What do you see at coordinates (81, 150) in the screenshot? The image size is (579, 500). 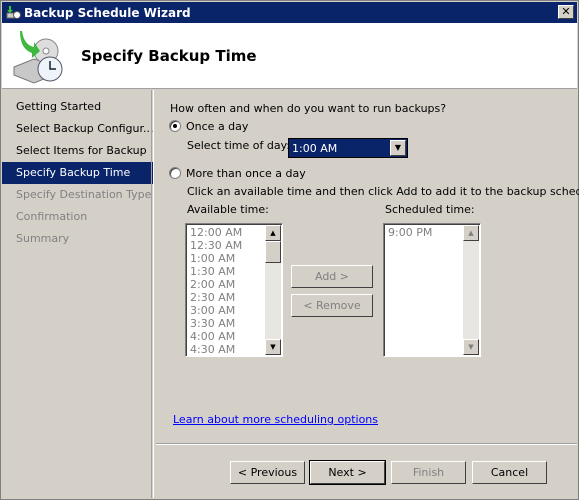 I see `sidebar-step: Select Items for Backup` at bounding box center [81, 150].